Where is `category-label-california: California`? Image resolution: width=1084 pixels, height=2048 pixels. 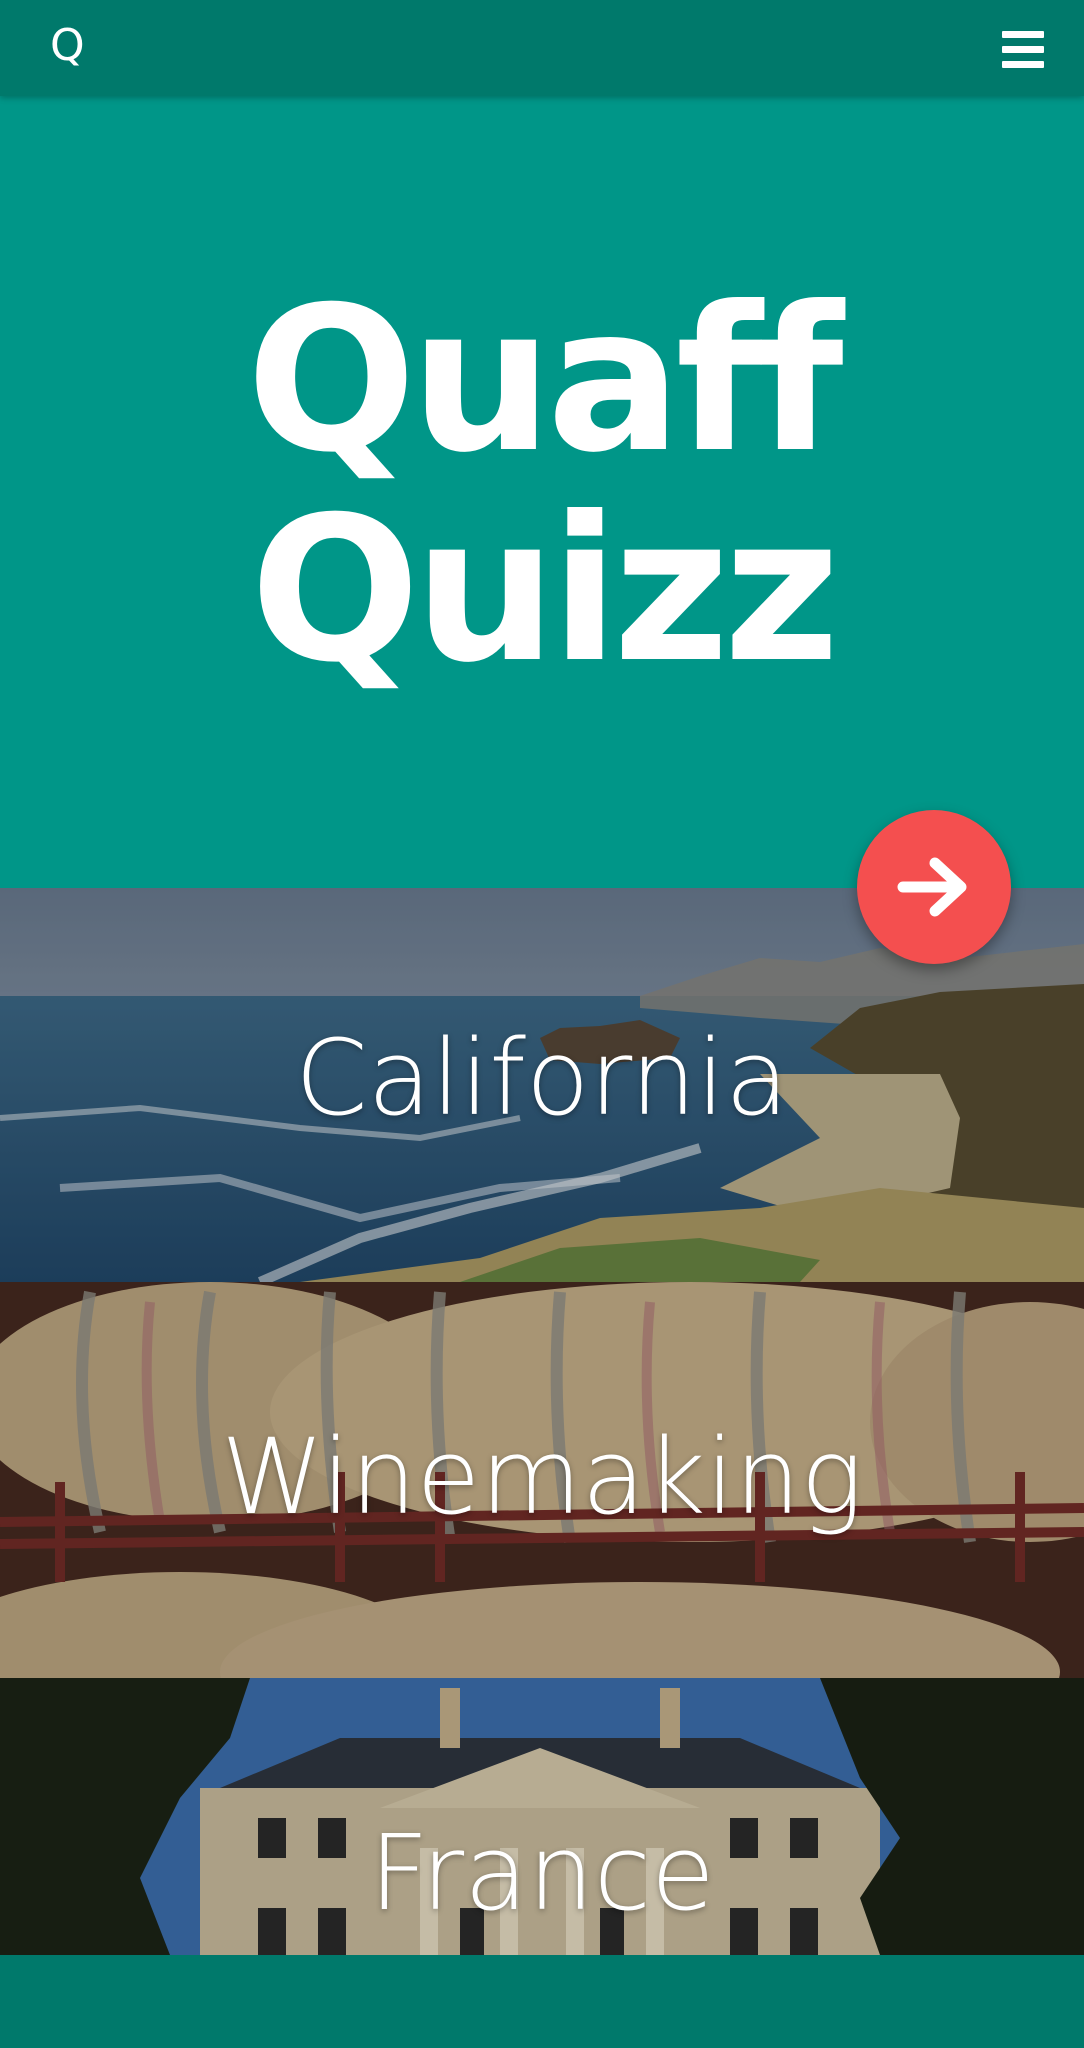 category-label-california: California is located at coordinates (542, 1078).